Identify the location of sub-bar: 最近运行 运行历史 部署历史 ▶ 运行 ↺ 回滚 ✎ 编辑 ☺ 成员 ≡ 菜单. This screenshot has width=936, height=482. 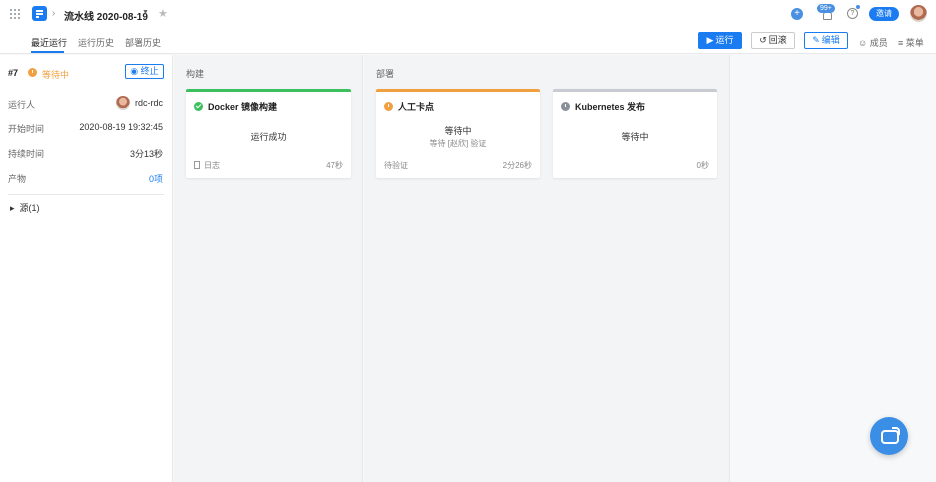
(468, 41).